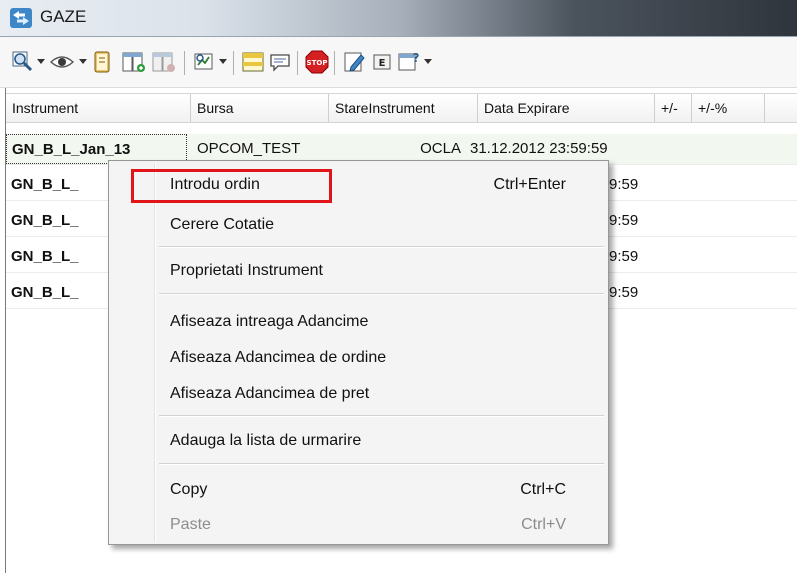 Image resolution: width=797 pixels, height=573 pixels. I want to click on menu-item-adauga-la-lista-de-urmarire: Adauga la lista de urmarire, so click(358, 441).